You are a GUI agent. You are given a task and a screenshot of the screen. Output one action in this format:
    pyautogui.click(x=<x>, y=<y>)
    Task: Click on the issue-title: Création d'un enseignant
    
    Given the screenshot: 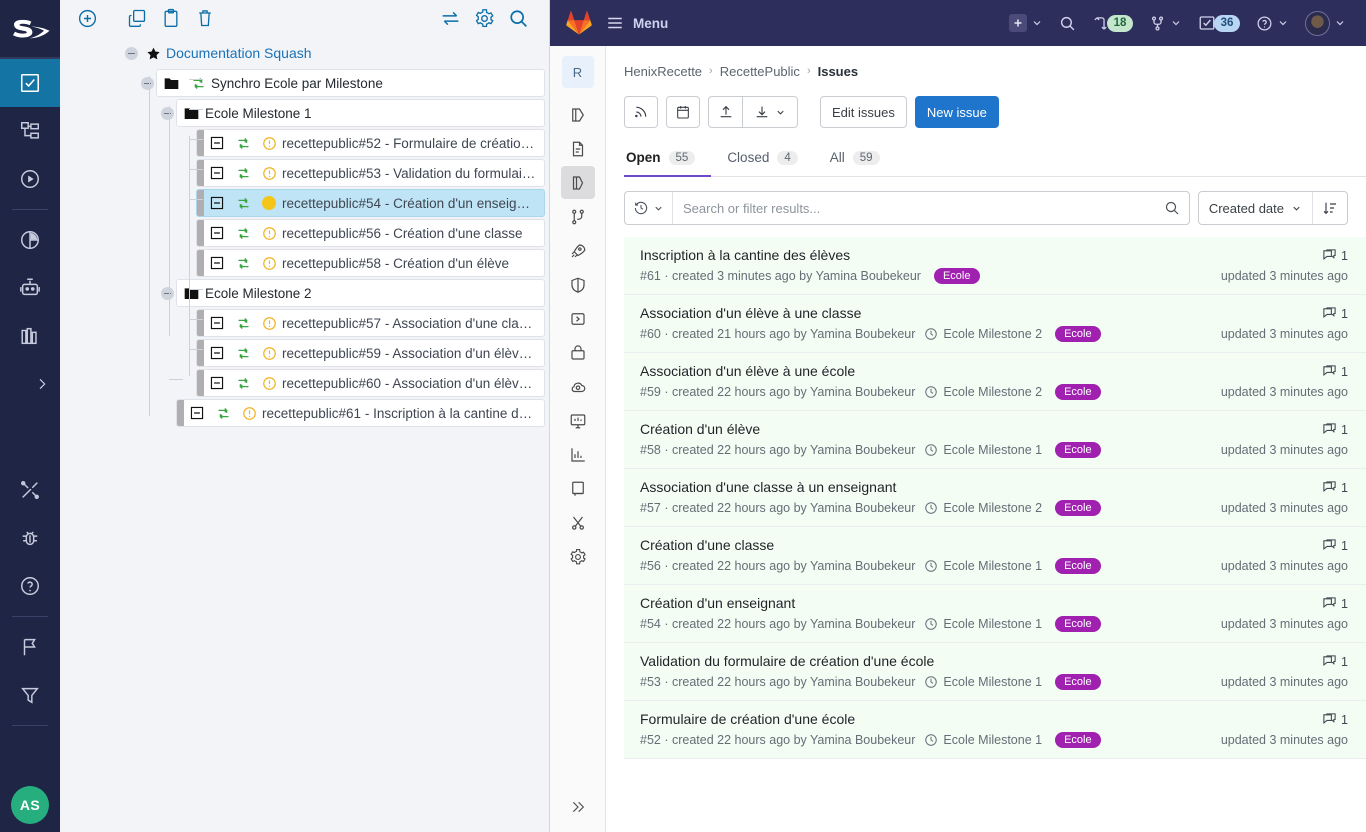 What is the action you would take?
    pyautogui.click(x=923, y=603)
    